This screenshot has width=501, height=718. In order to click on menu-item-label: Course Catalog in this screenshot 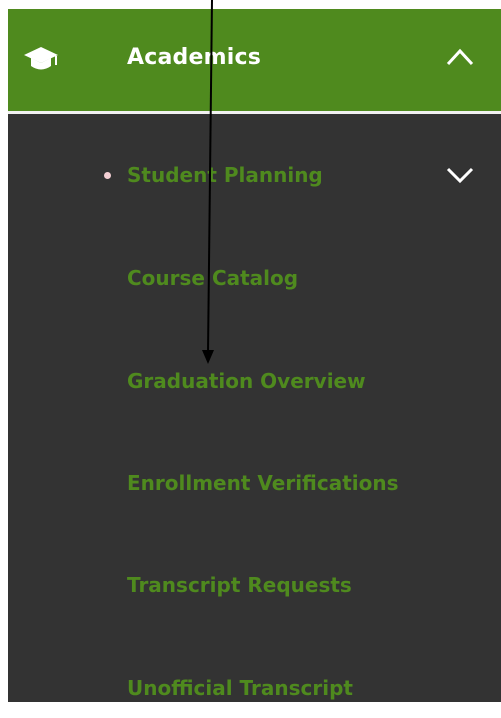, I will do `click(213, 278)`.